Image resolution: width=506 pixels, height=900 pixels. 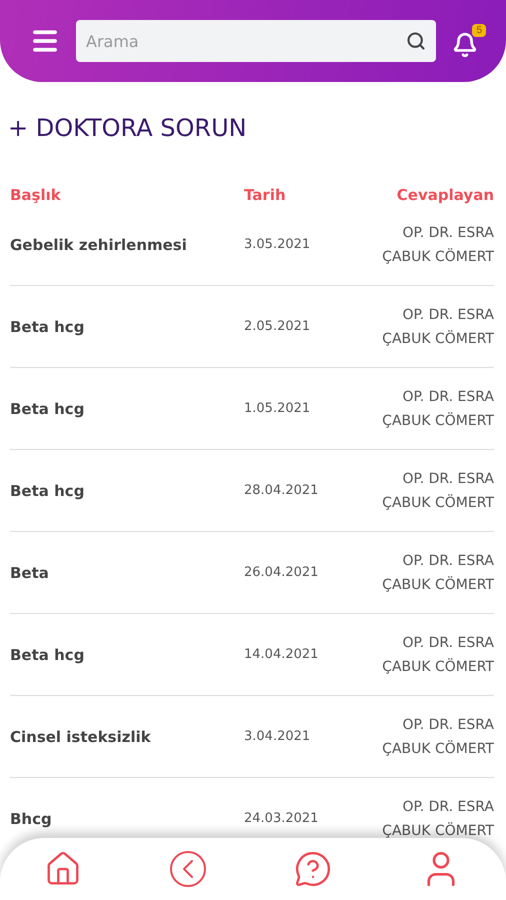 I want to click on column-header: Tarih, so click(x=265, y=195).